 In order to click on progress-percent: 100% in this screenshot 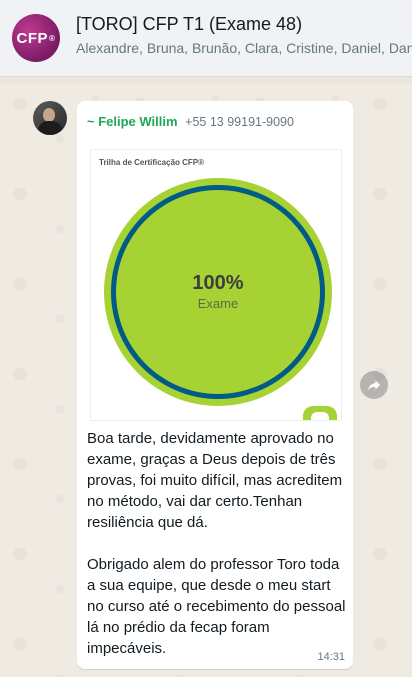, I will do `click(218, 283)`.